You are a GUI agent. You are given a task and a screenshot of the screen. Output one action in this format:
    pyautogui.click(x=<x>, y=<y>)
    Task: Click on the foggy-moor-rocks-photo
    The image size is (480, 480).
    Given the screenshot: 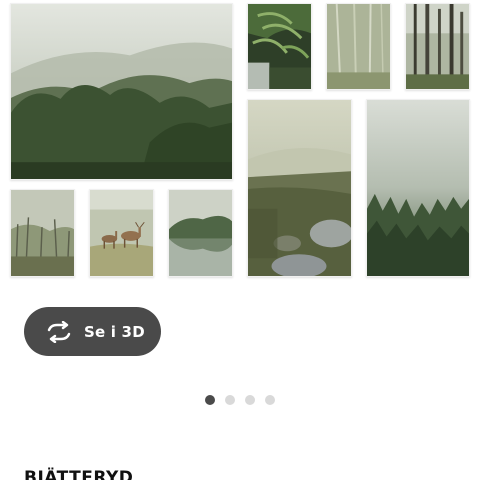 What is the action you would take?
    pyautogui.click(x=299, y=188)
    